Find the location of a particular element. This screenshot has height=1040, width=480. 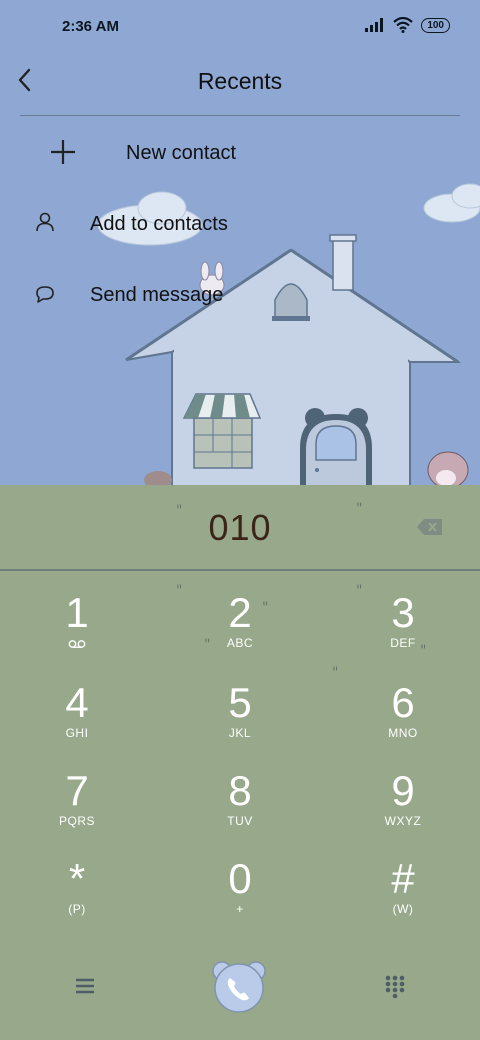

key-3-letters: DEF is located at coordinates (403, 643).